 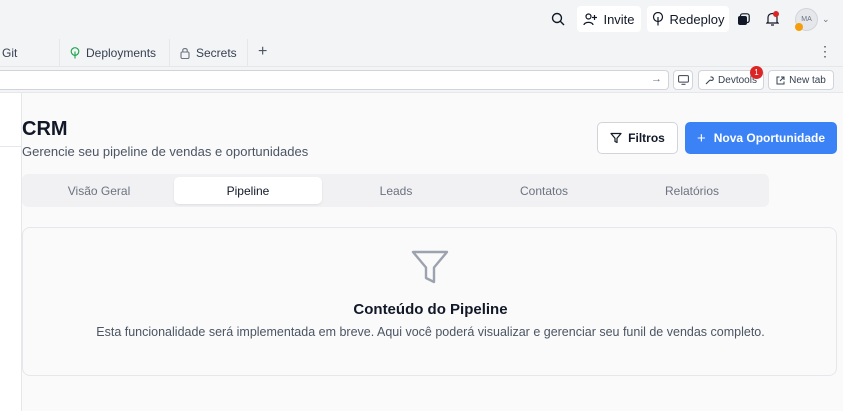 I want to click on arrow-right-icon: →, so click(x=656, y=79).